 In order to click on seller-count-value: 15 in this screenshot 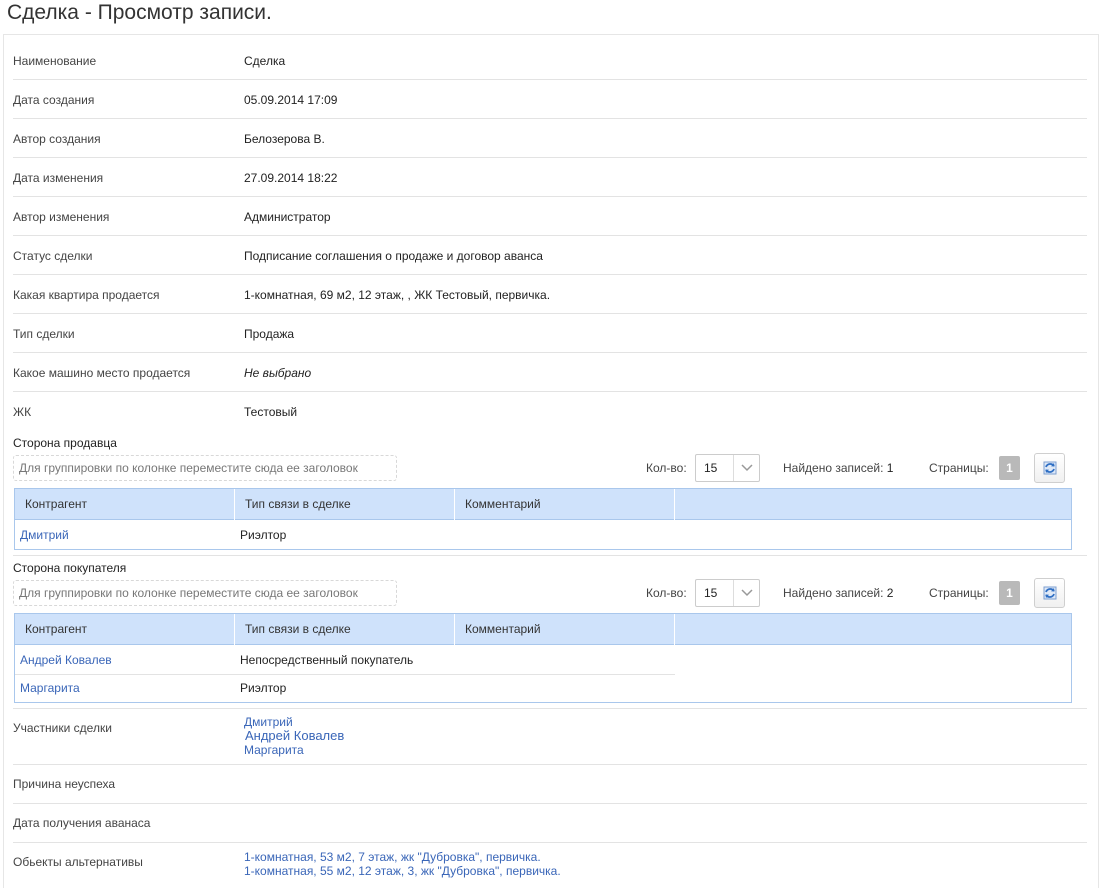, I will do `click(711, 468)`.